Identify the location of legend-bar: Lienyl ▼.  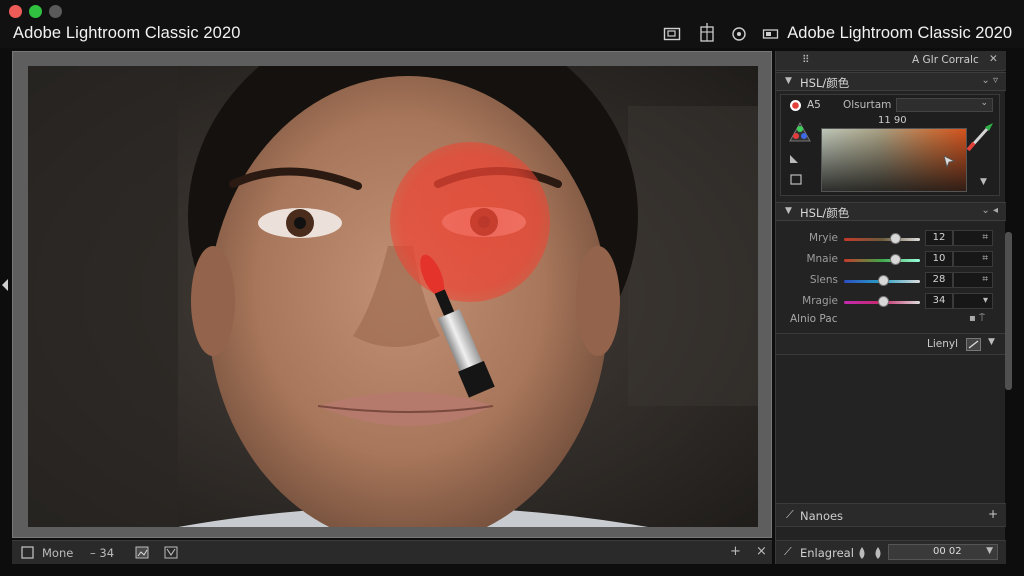
(891, 344).